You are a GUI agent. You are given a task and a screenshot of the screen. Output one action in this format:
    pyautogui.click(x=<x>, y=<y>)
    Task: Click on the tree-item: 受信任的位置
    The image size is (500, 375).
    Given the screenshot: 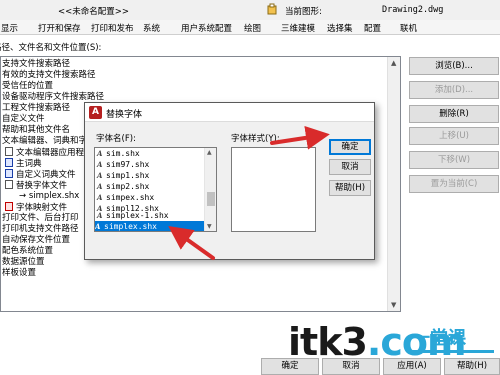 What is the action you would take?
    pyautogui.click(x=27, y=86)
    